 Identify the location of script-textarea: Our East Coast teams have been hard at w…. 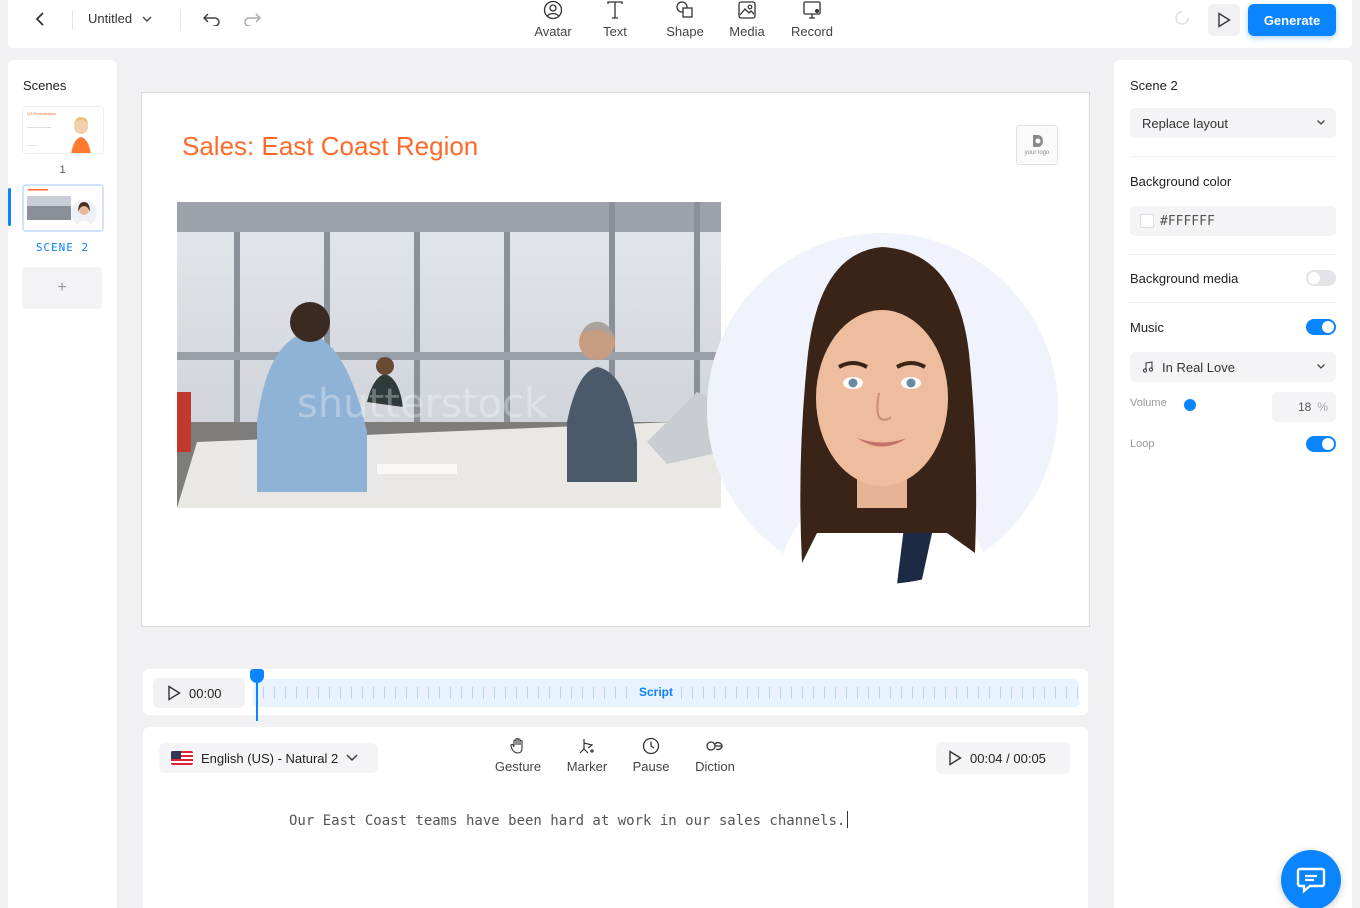
(569, 820).